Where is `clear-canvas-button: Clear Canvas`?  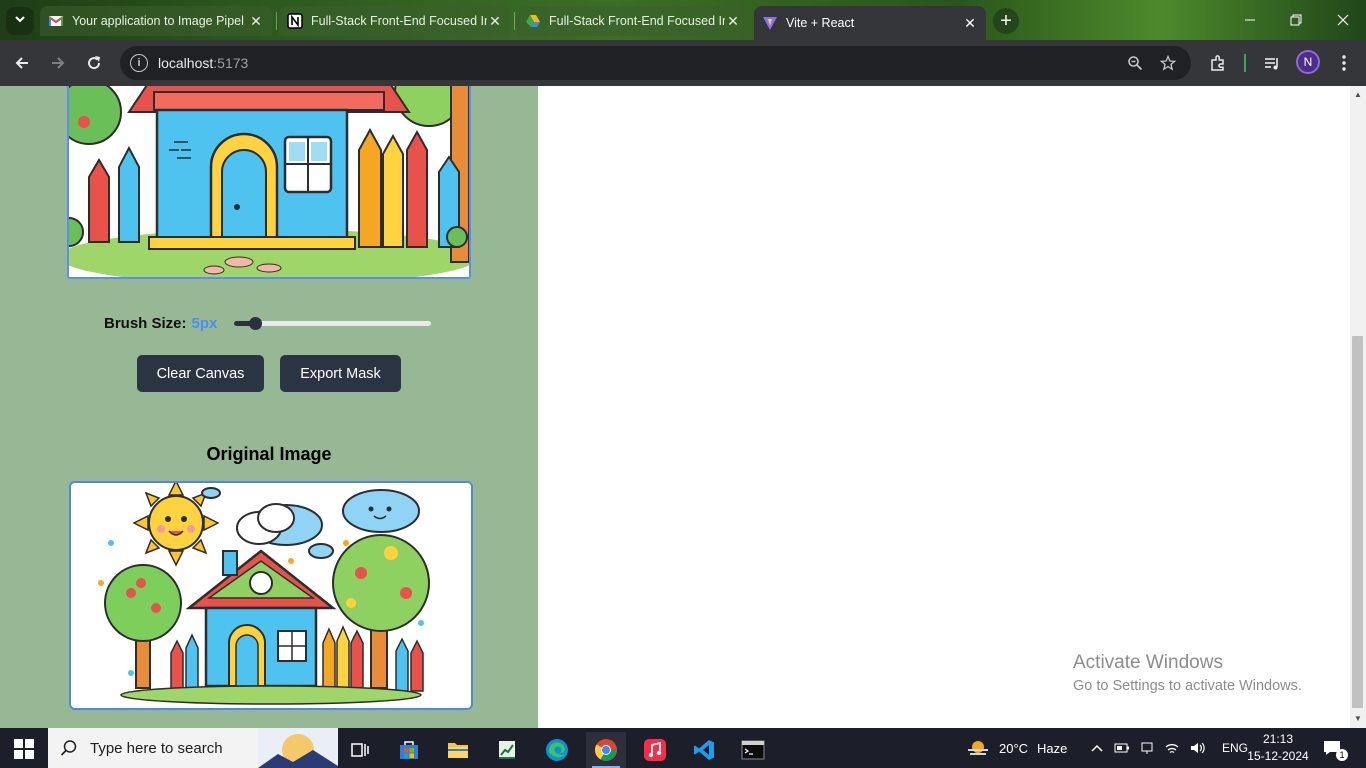 clear-canvas-button: Clear Canvas is located at coordinates (200, 373).